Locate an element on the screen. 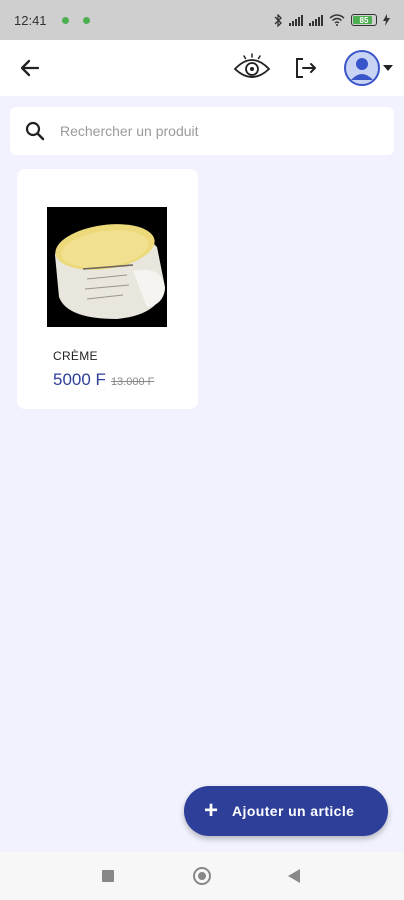  visibility-button is located at coordinates (252, 68).